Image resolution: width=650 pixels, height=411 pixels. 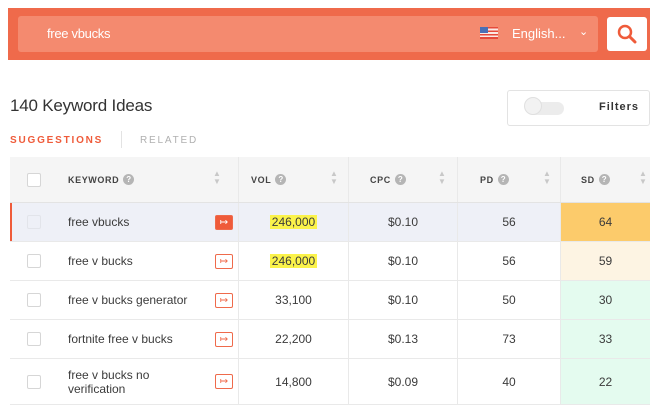 I want to click on column-label: KEYWORD, so click(x=94, y=179).